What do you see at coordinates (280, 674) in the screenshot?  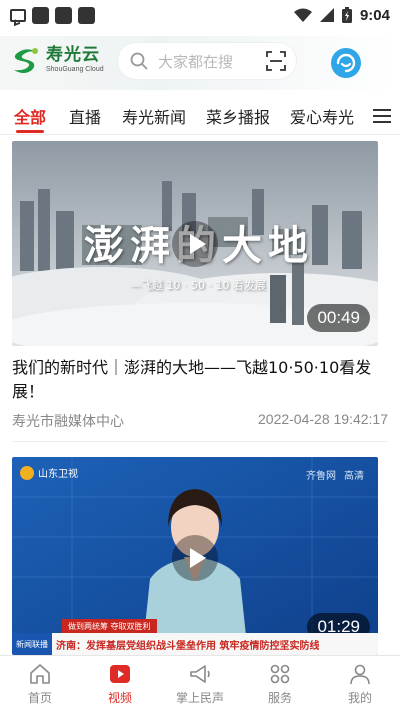 I see `grid-icon` at bounding box center [280, 674].